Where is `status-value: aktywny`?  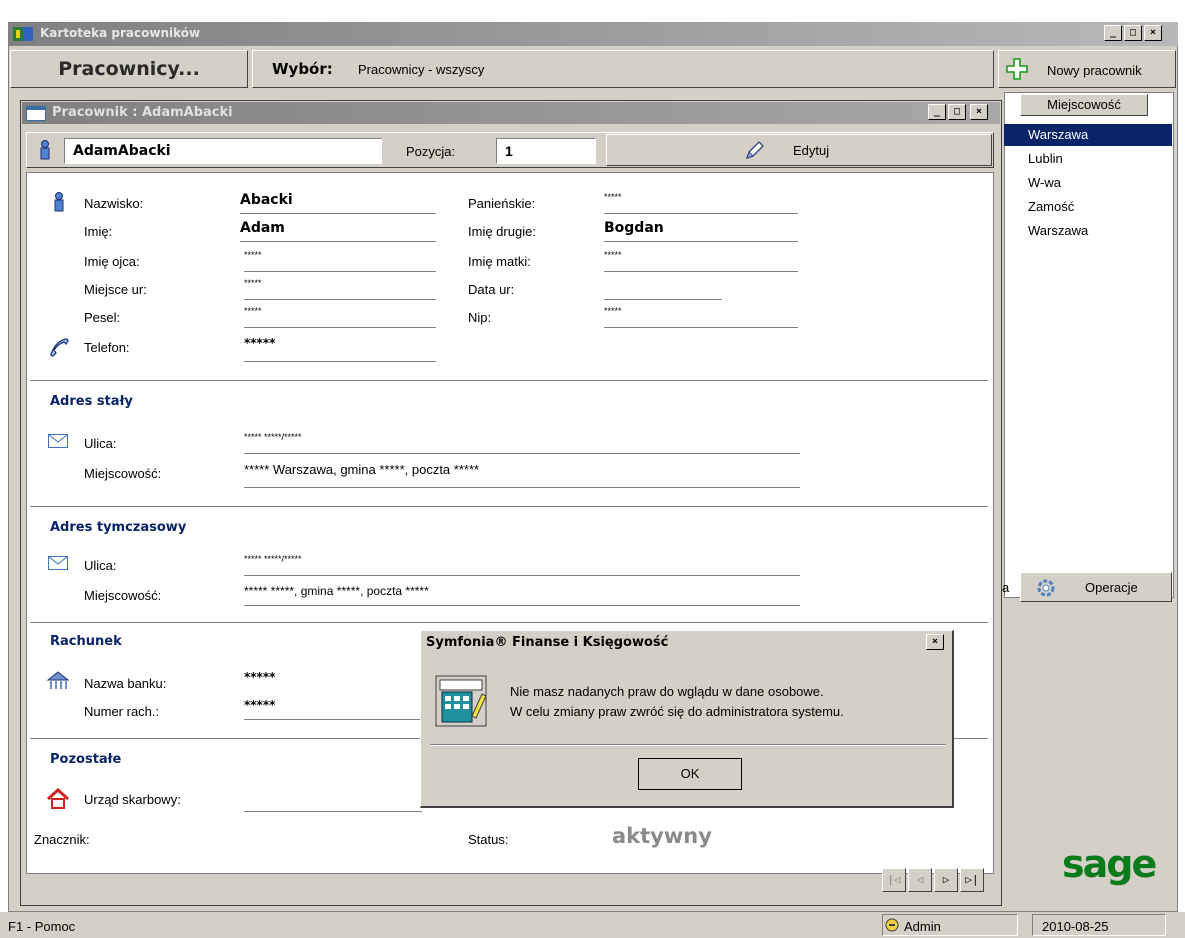
status-value: aktywny is located at coordinates (662, 836).